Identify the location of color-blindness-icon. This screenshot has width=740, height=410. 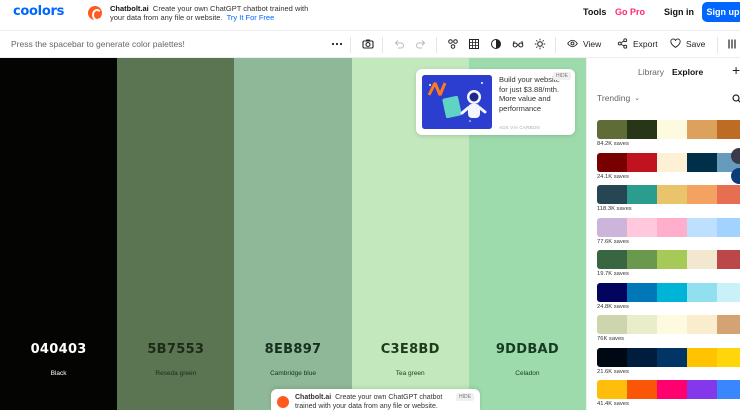
(496, 44).